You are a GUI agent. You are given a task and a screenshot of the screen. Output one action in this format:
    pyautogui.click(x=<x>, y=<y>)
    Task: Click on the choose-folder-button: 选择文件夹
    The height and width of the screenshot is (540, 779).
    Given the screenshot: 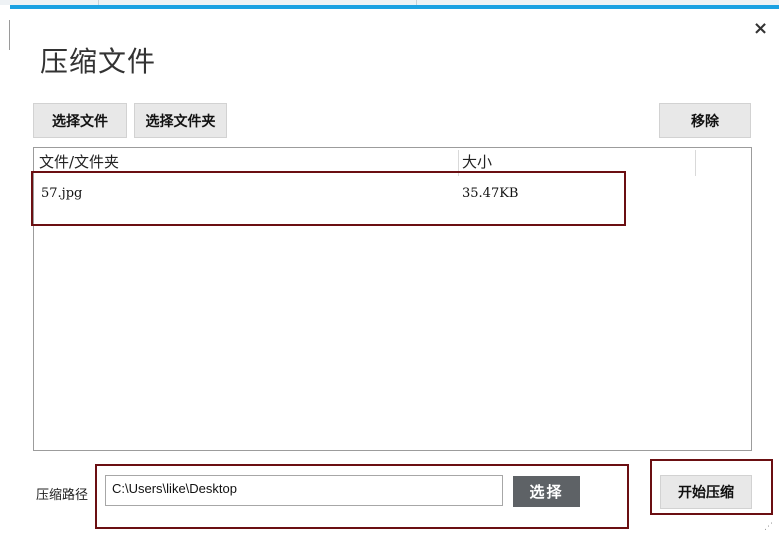 What is the action you would take?
    pyautogui.click(x=180, y=120)
    